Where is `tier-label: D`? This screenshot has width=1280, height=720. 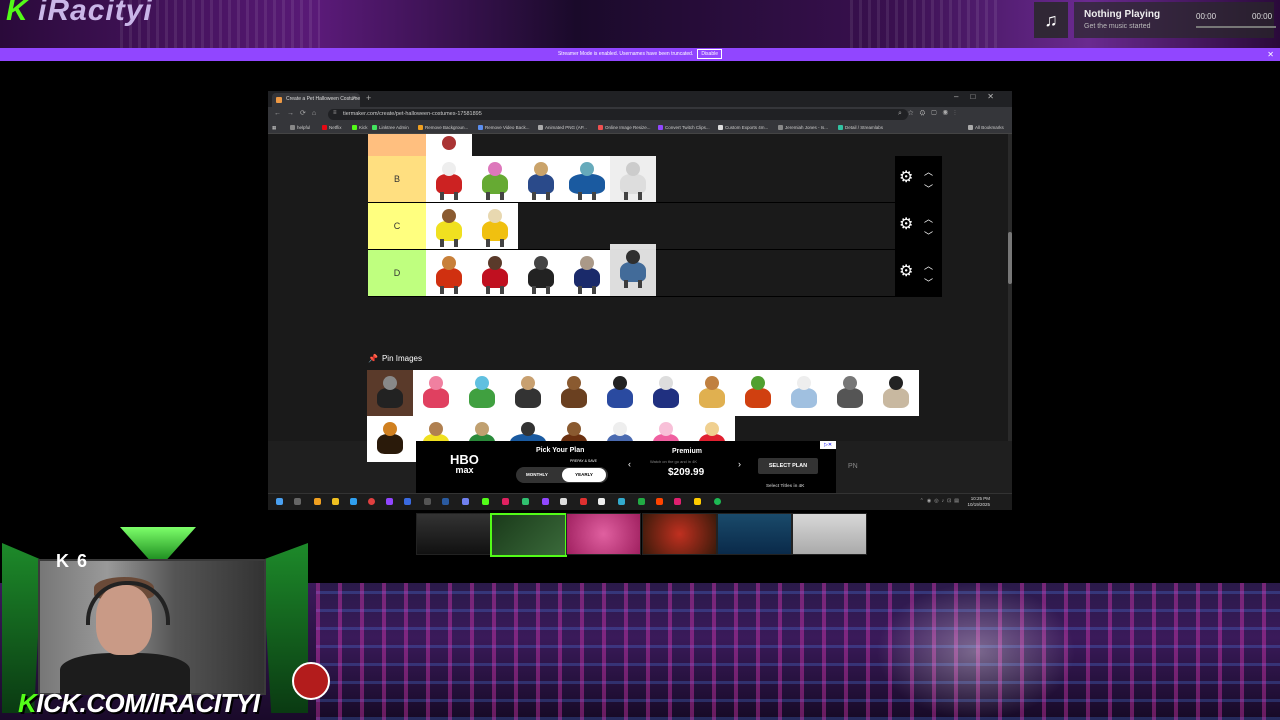
tier-label: D is located at coordinates (397, 273).